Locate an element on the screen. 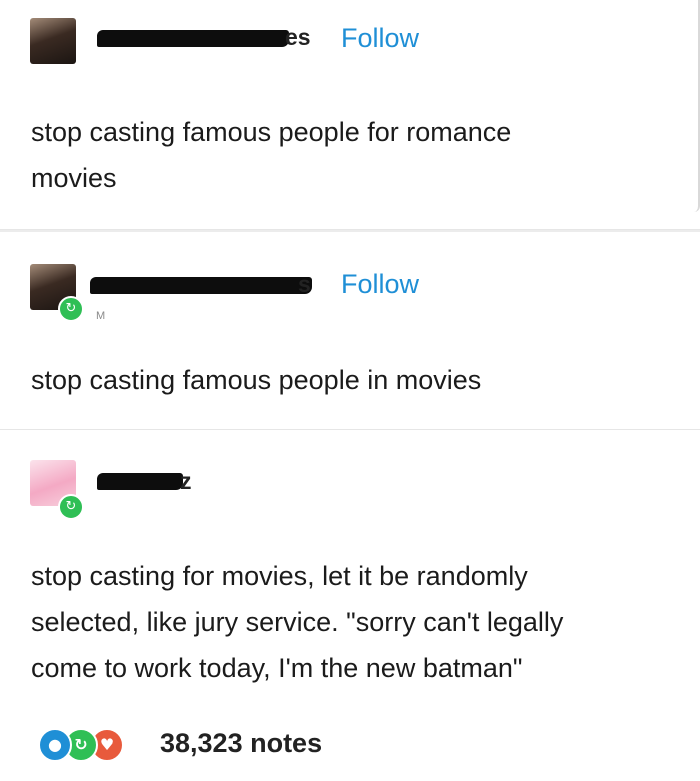 The width and height of the screenshot is (700, 781). username-suffix: es is located at coordinates (298, 37).